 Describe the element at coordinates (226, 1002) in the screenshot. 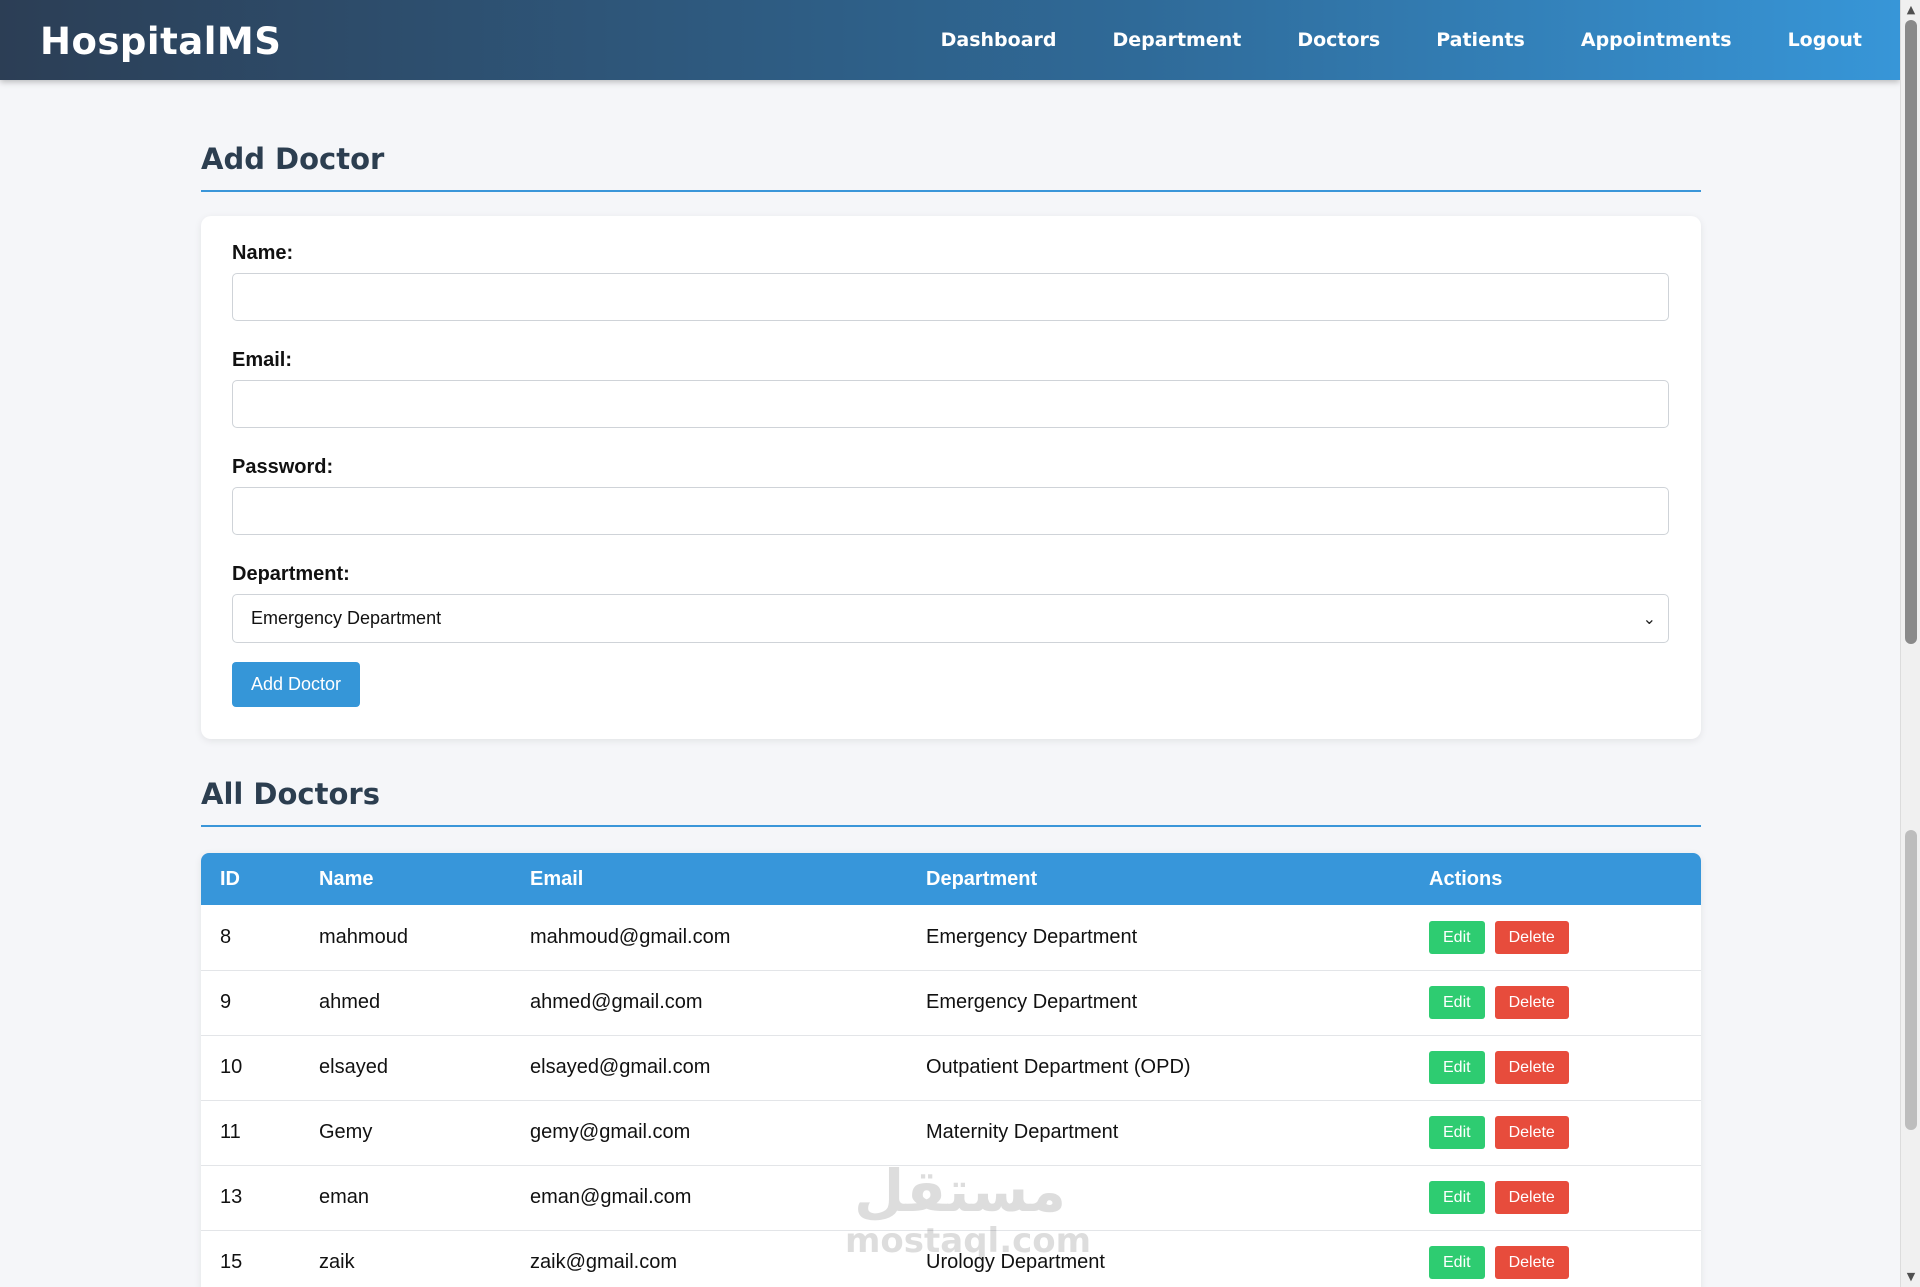

I see `cell-id: 9` at that location.